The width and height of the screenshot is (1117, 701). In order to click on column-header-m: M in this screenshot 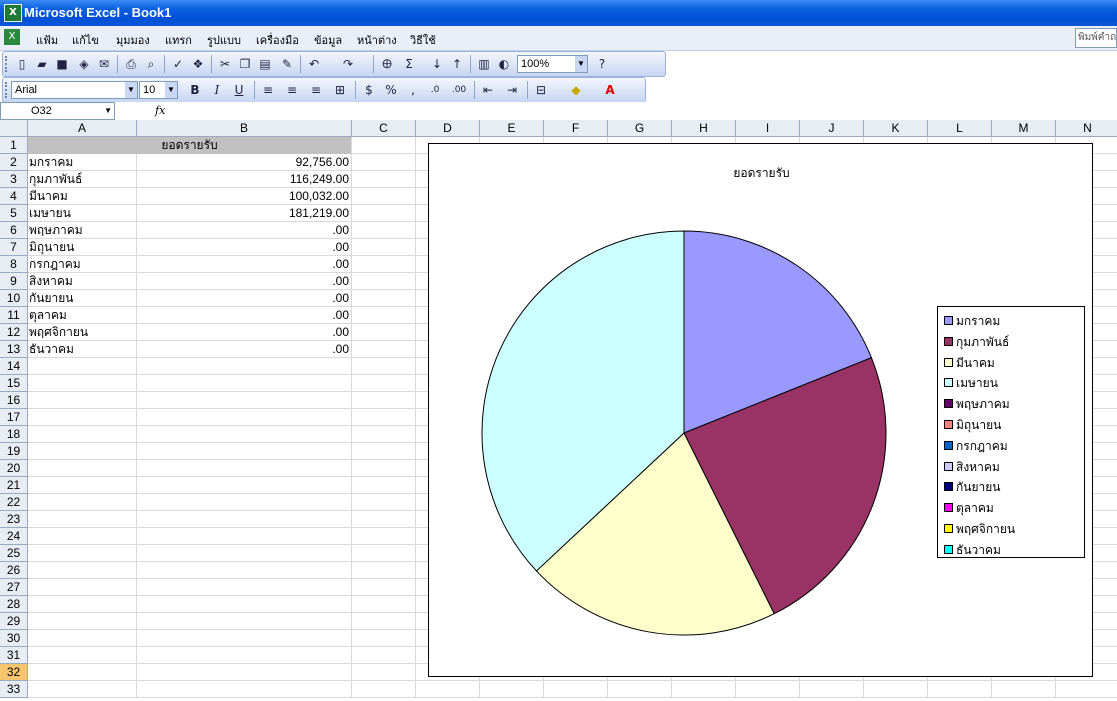, I will do `click(1024, 128)`.